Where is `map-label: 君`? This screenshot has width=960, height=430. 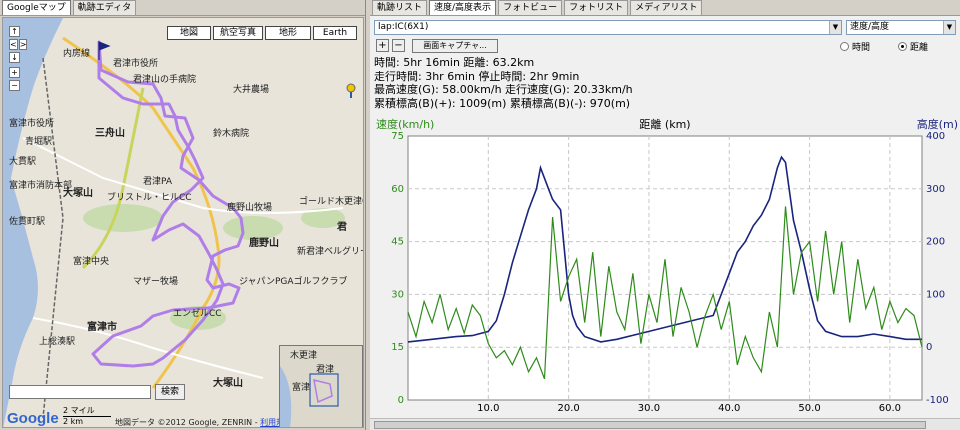 map-label: 君 is located at coordinates (342, 227).